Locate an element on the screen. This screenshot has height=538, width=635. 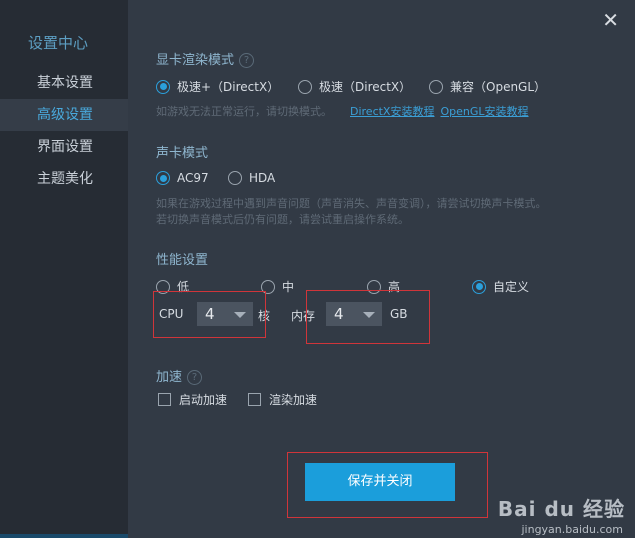
directx-tutorial-link: DirectX安装教程 is located at coordinates (392, 111).